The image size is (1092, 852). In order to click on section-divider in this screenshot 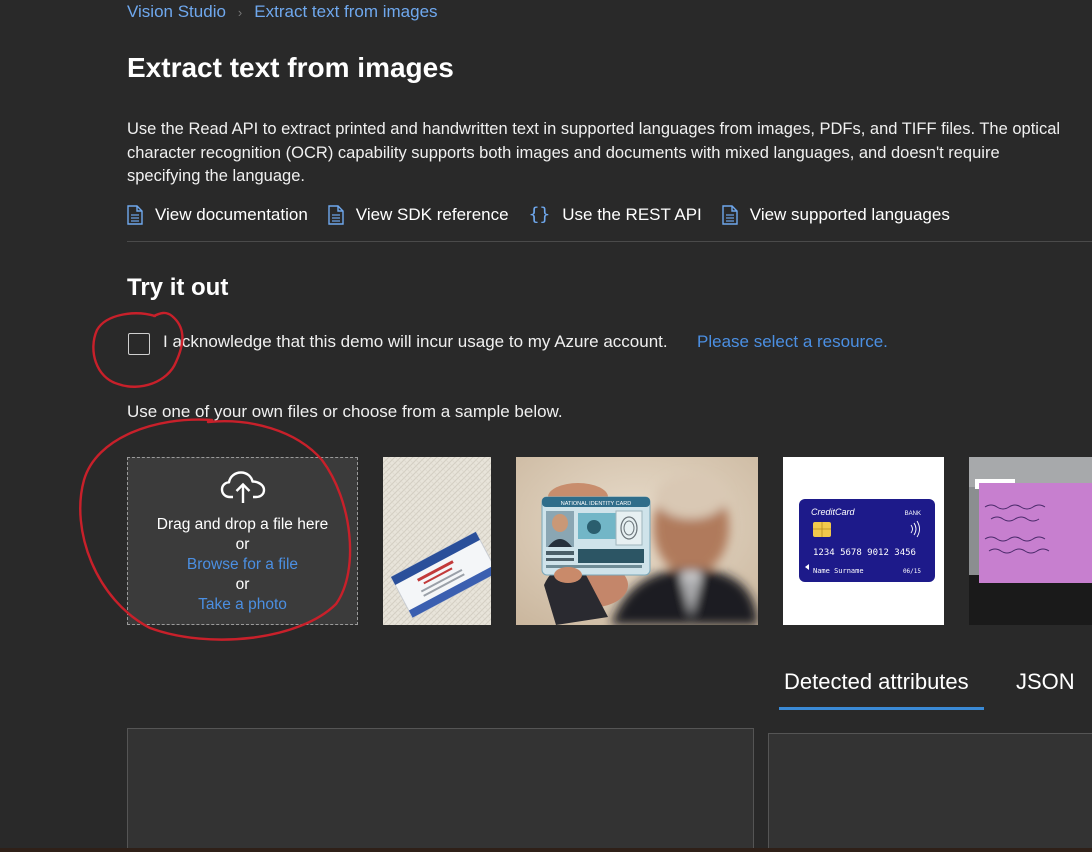, I will do `click(609, 241)`.